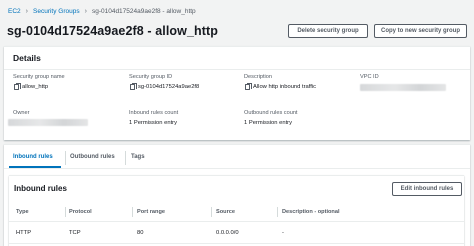 The height and width of the screenshot is (246, 474). I want to click on security-group-id-value: sg-0104d17524a9ae2f8, so click(169, 87).